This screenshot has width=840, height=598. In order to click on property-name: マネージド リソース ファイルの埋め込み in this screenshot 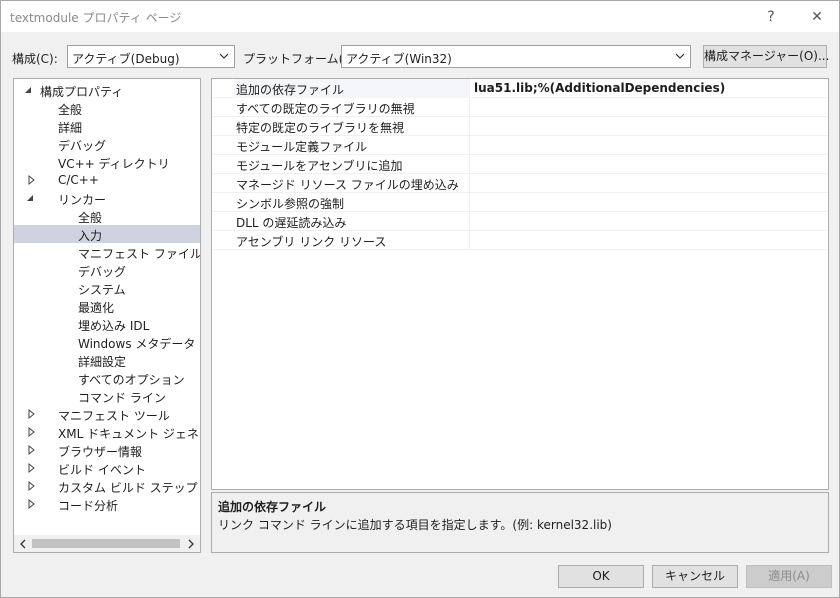, I will do `click(347, 185)`.